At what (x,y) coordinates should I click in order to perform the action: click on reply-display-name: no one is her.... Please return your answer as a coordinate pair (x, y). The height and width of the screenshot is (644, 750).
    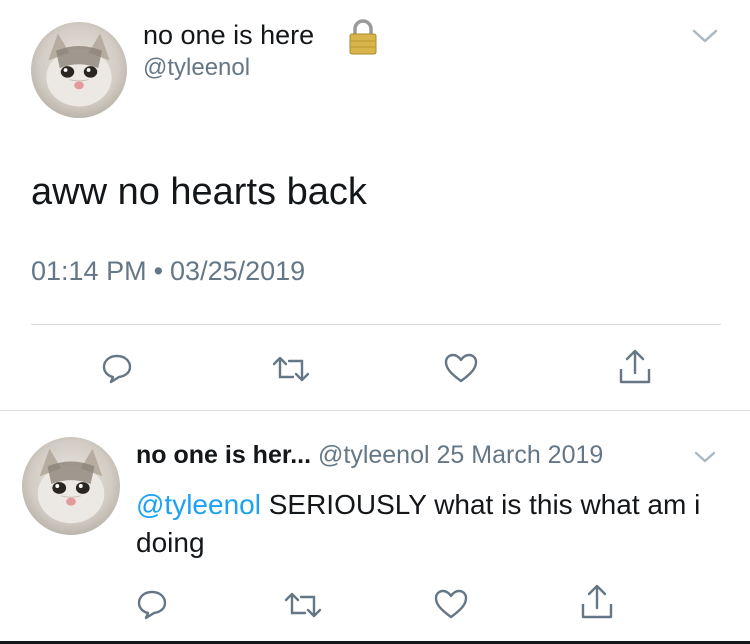
    Looking at the image, I should click on (223, 455).